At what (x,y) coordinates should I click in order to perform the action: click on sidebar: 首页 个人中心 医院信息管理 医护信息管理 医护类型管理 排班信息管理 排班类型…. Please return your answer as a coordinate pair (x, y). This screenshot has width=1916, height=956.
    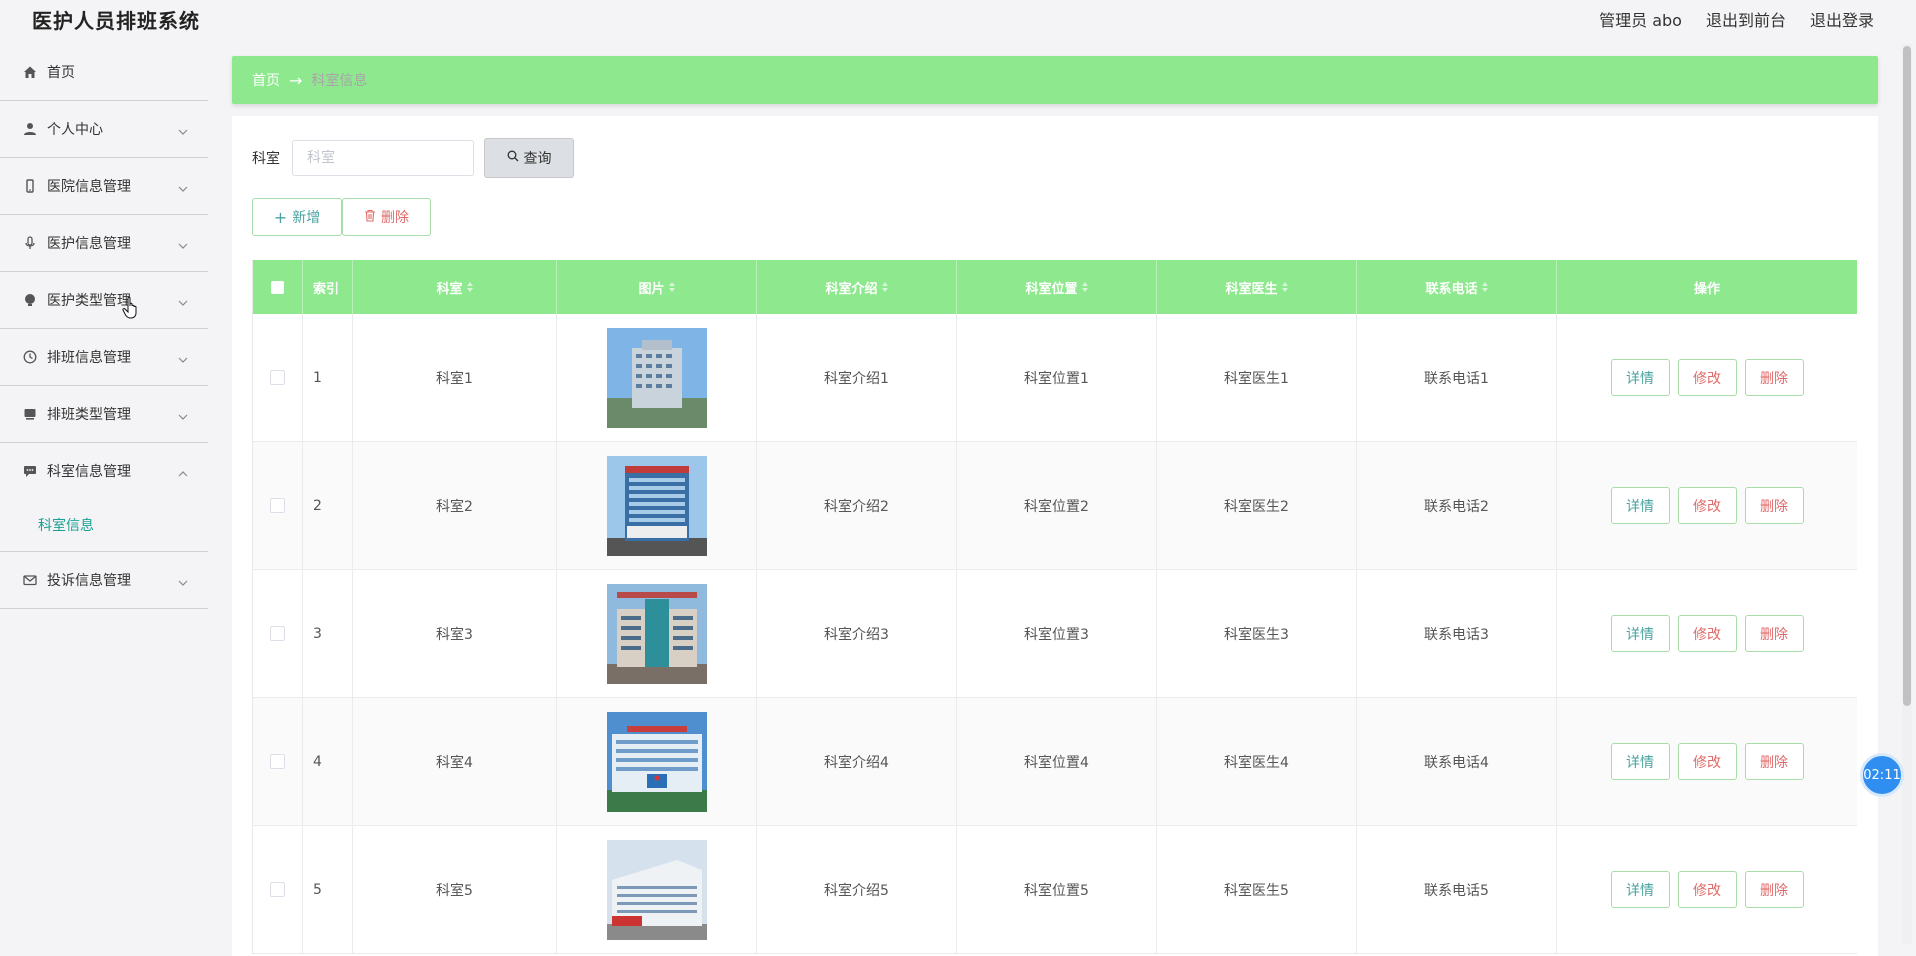
    Looking at the image, I should click on (104, 494).